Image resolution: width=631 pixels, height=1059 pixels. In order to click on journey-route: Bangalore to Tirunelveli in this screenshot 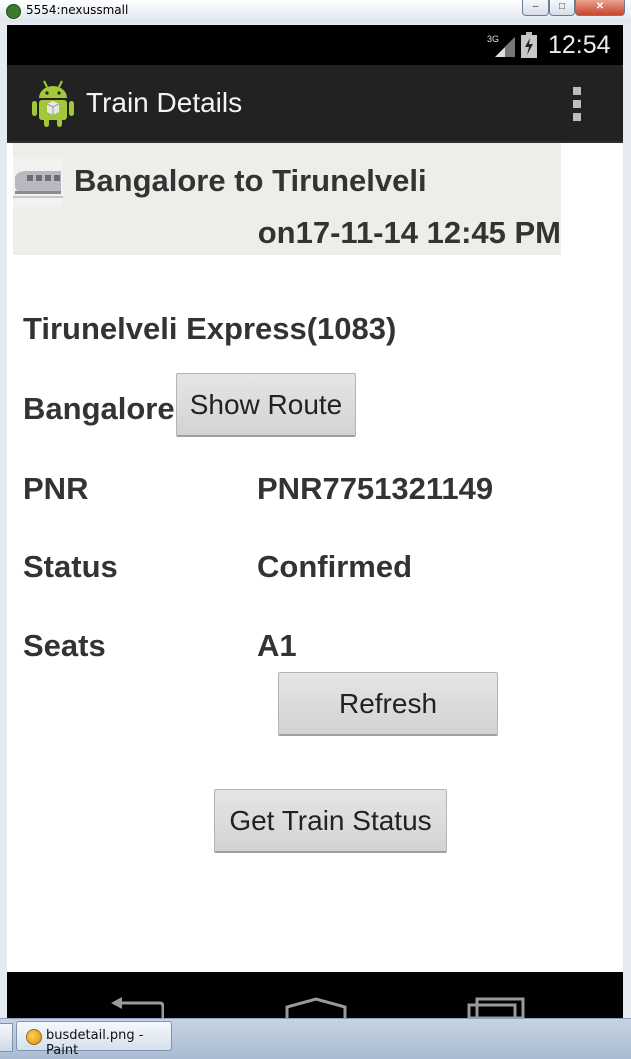, I will do `click(250, 180)`.